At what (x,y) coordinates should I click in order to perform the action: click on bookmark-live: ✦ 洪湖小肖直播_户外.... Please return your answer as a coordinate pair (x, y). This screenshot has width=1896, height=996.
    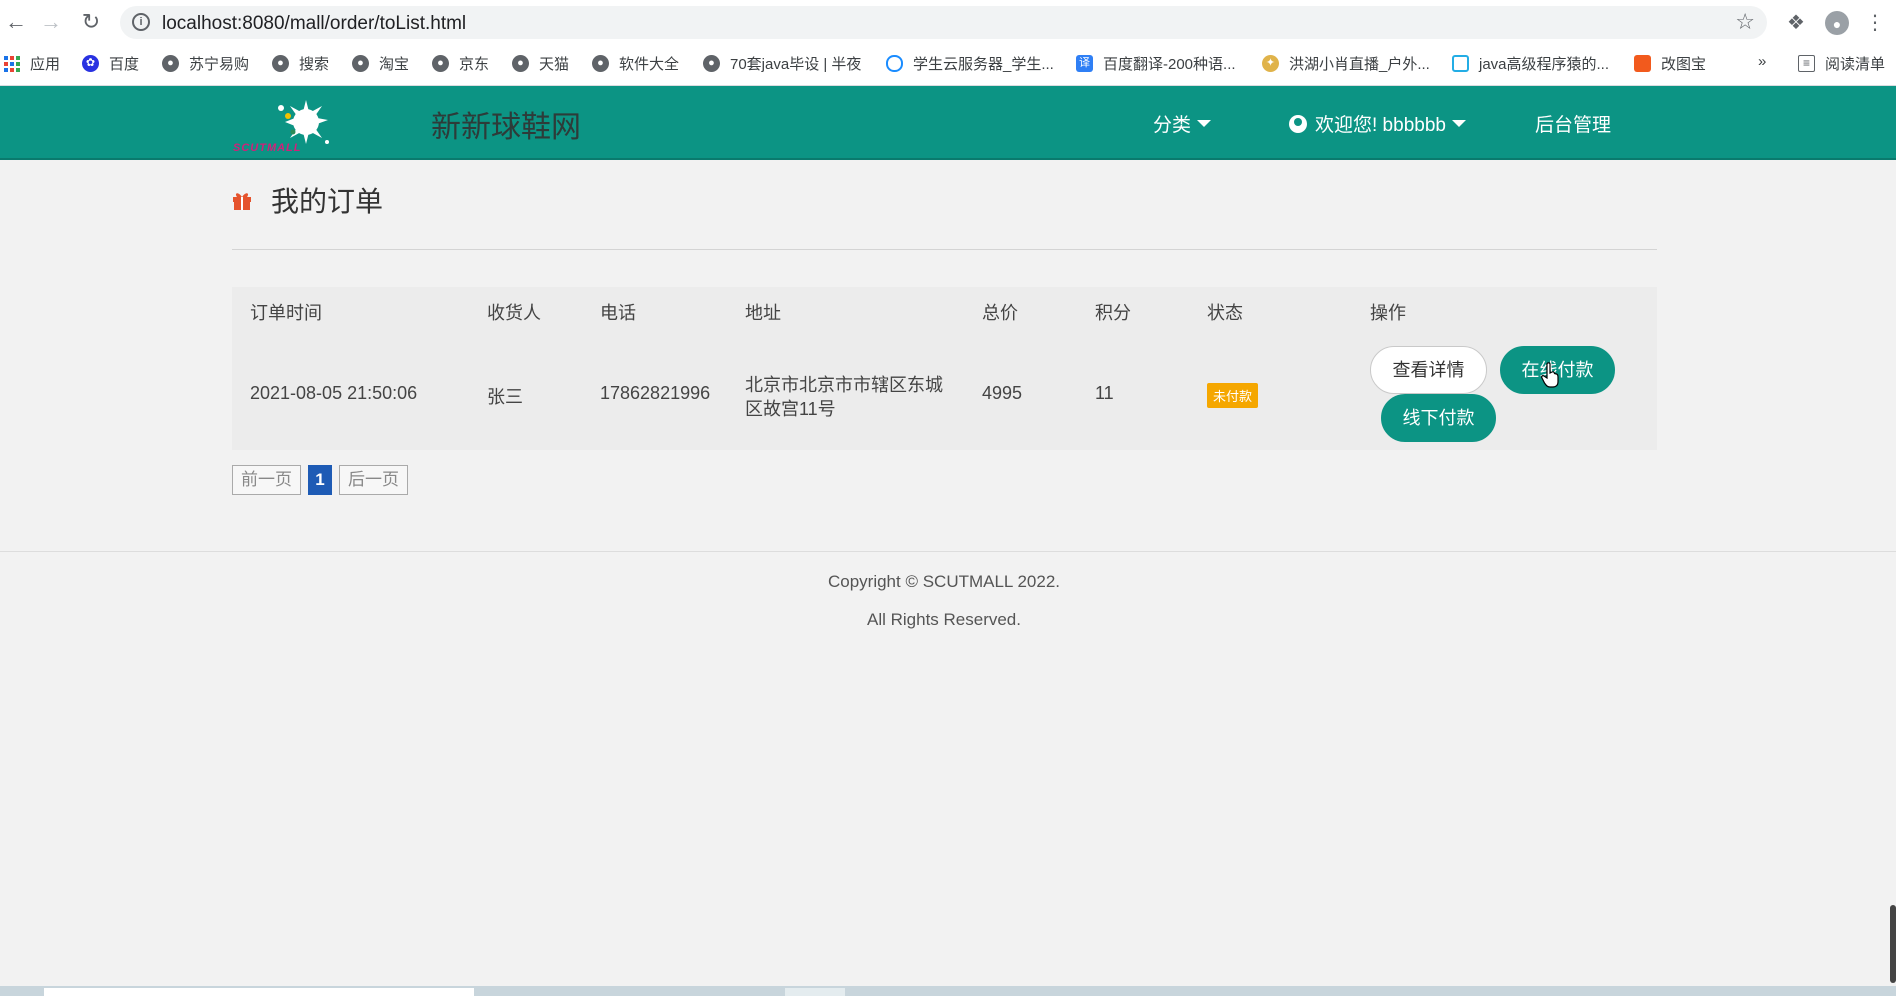
    Looking at the image, I should click on (1346, 63).